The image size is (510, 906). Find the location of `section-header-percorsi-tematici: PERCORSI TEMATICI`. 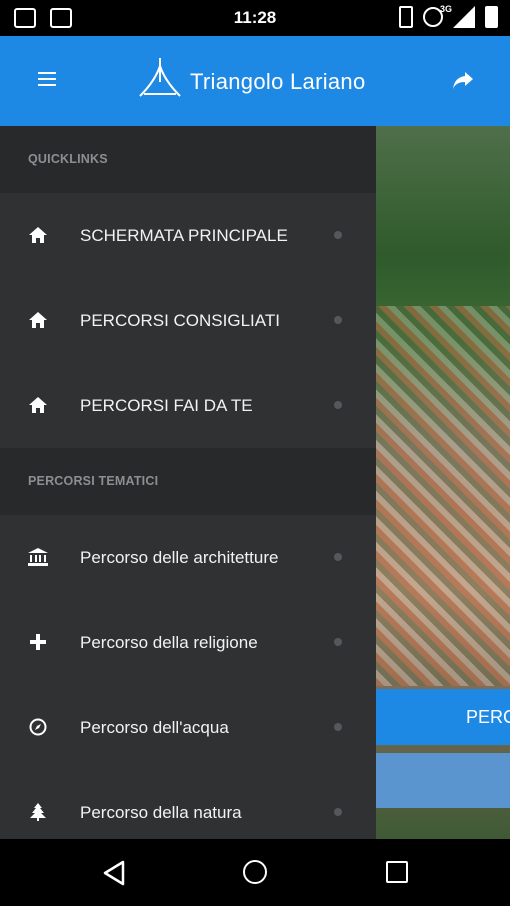

section-header-percorsi-tematici: PERCORSI TEMATICI is located at coordinates (188, 481).